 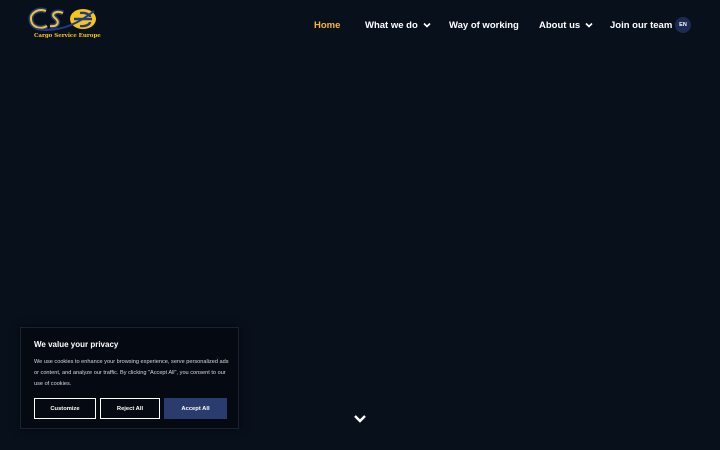 I want to click on nav-way-of-working: Way of working, so click(x=484, y=25).